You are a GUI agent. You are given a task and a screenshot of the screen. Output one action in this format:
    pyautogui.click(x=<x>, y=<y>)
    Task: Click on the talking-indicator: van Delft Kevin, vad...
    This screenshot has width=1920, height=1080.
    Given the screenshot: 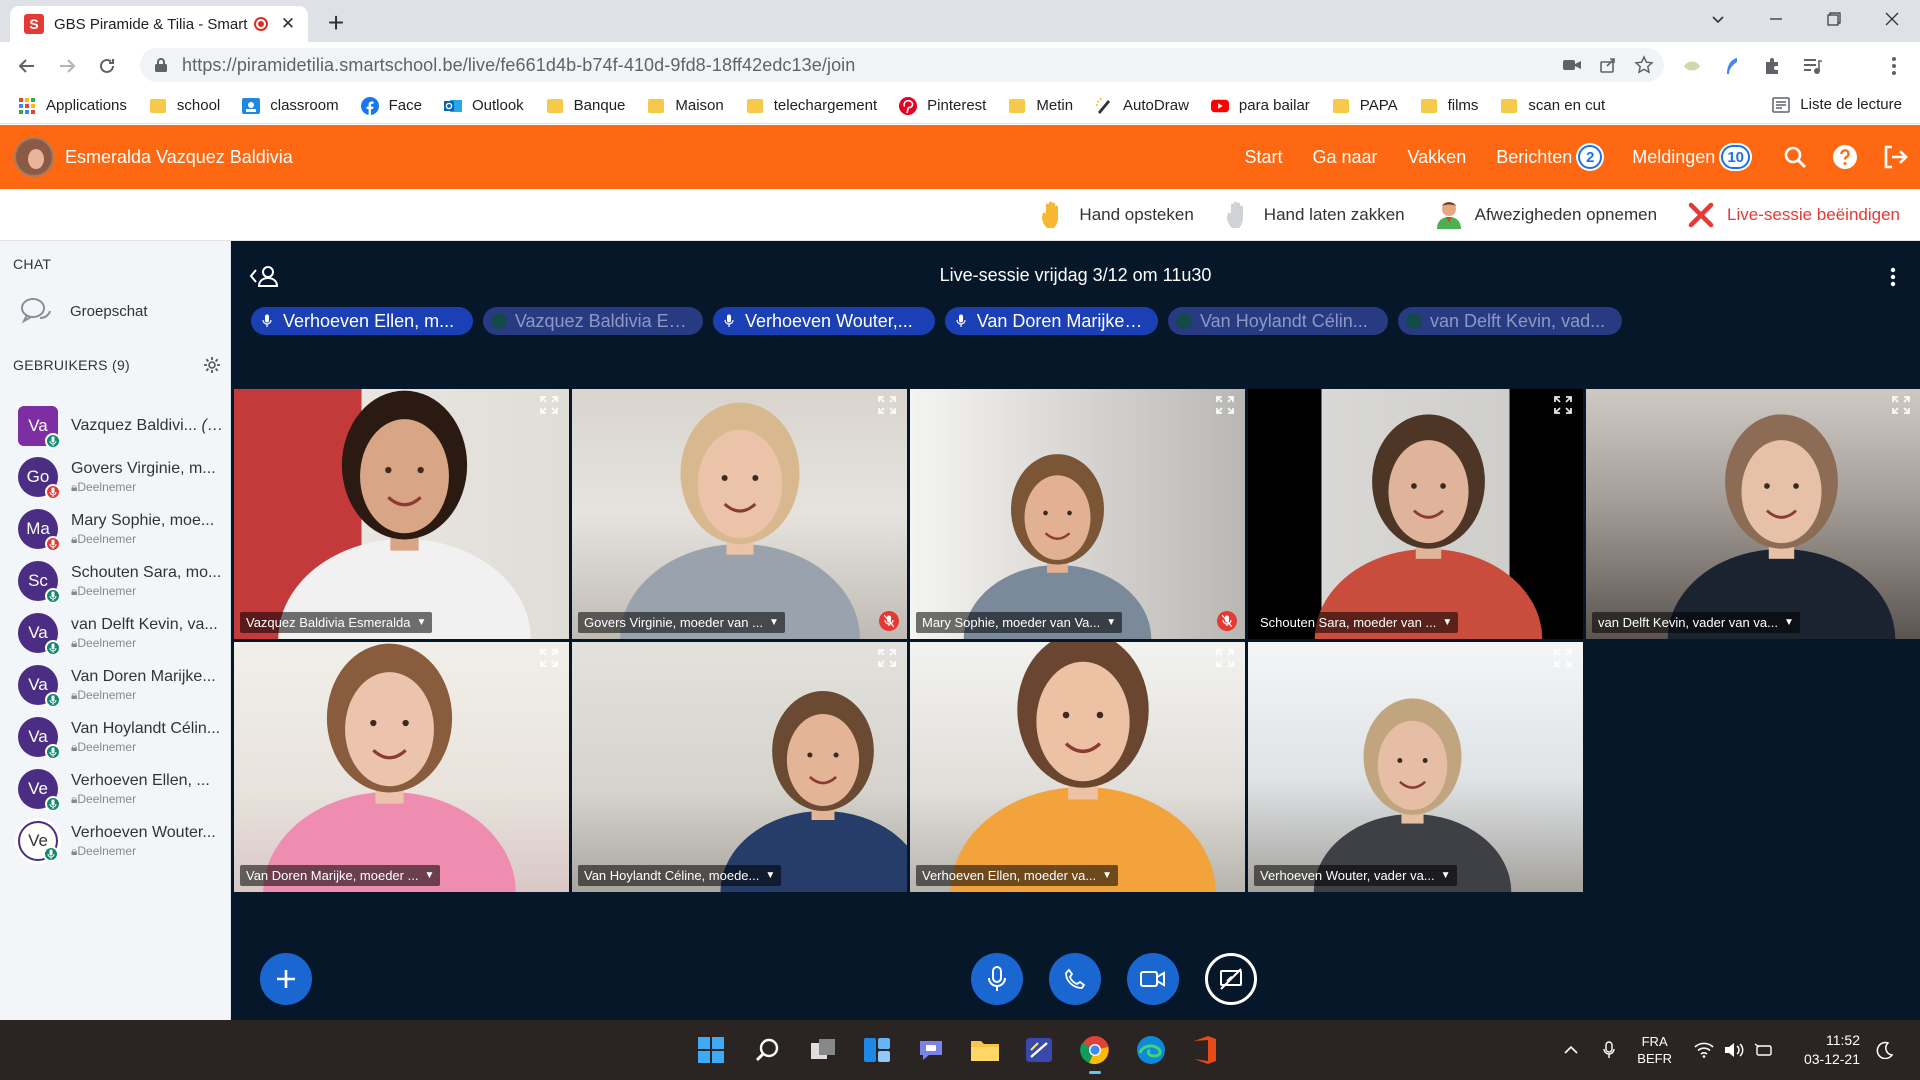 What is the action you would take?
    pyautogui.click(x=1510, y=321)
    